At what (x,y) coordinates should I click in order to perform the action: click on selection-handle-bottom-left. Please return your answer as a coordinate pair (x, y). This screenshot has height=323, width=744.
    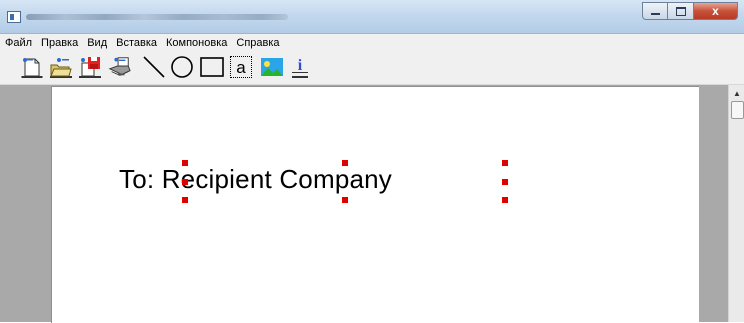
    Looking at the image, I should click on (185, 200).